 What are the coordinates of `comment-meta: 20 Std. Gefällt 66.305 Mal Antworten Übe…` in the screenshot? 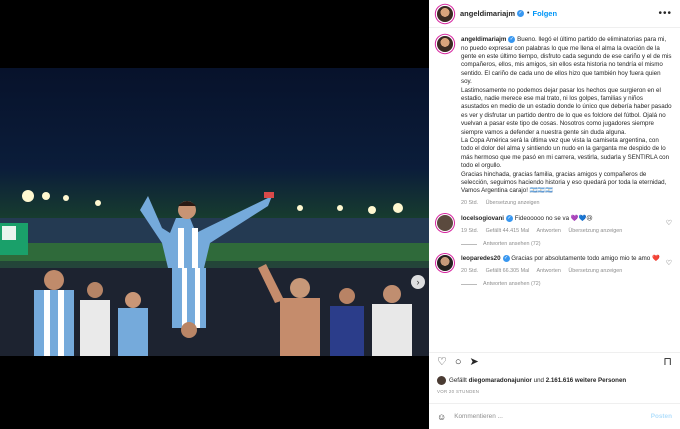 It's located at (562, 271).